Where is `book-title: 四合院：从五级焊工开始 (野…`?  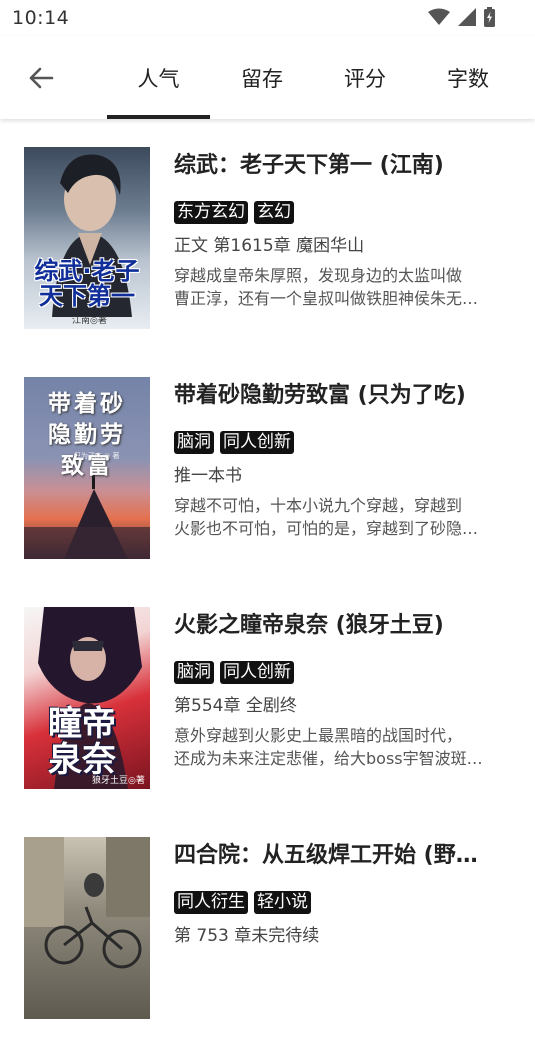
book-title: 四合院：从五级焊工开始 (野… is located at coordinates (326, 855).